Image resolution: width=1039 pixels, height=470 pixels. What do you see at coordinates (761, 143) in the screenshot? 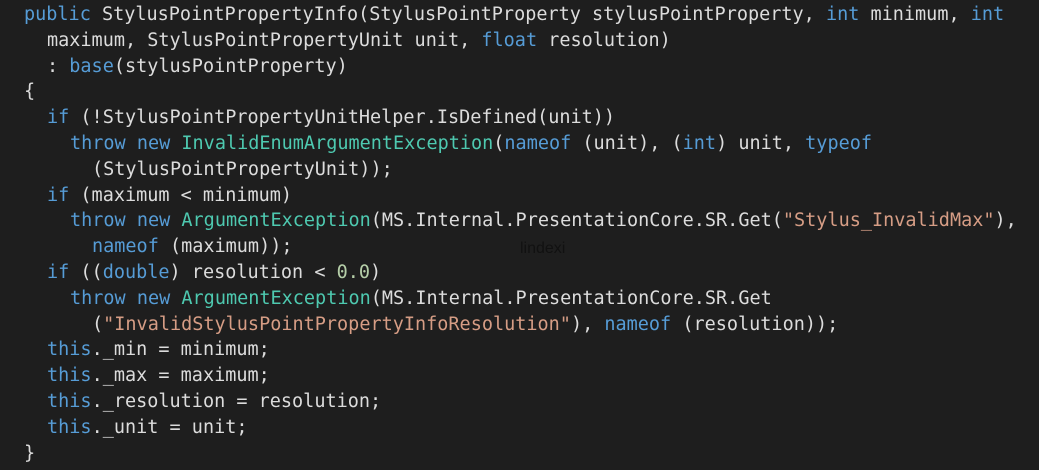
I see `code-token: ) unit,` at bounding box center [761, 143].